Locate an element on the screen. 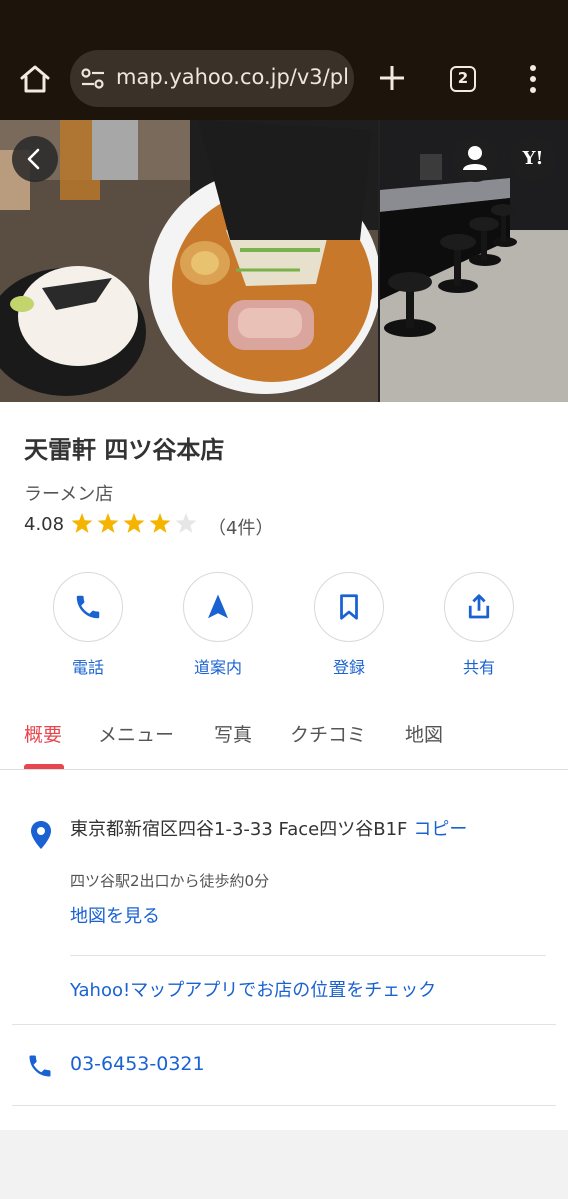 This screenshot has height=1199, width=568. bookmark-icon is located at coordinates (349, 607).